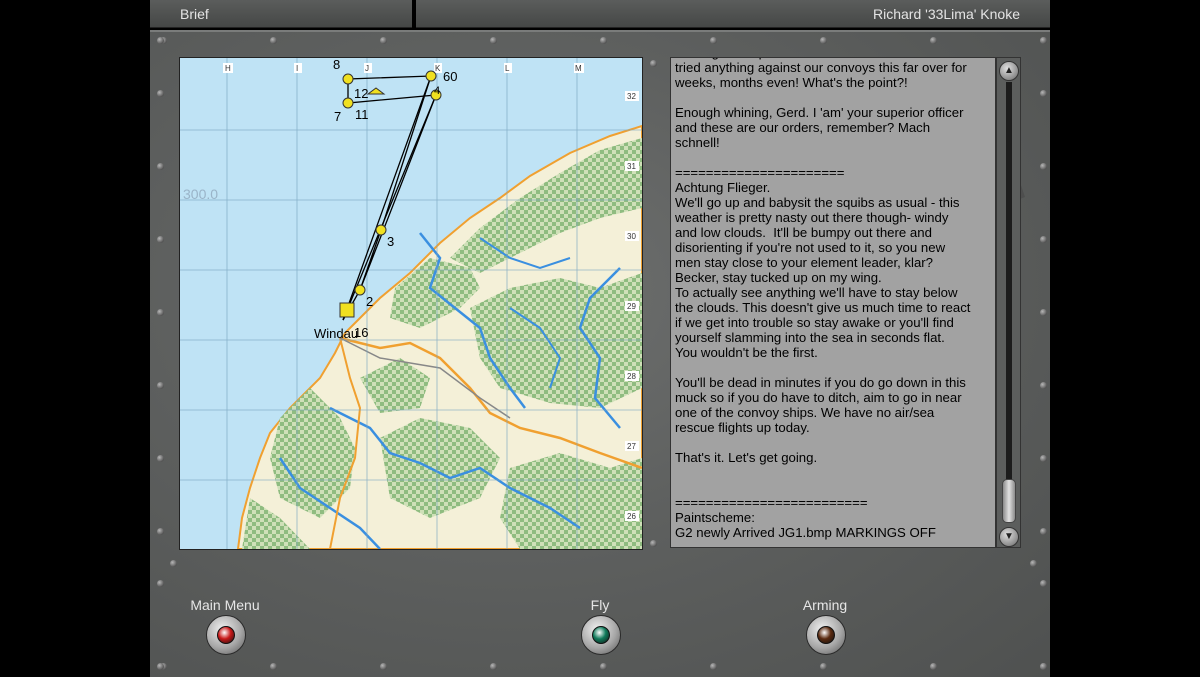  What do you see at coordinates (631, 96) in the screenshot?
I see `grid-row-label: 32` at bounding box center [631, 96].